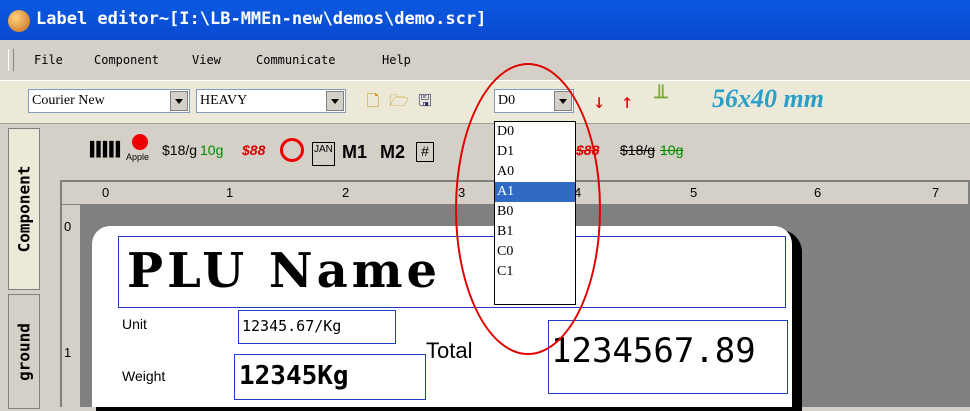 Image resolution: width=970 pixels, height=411 pixels. I want to click on vertical-ruler: 0 1, so click(71, 306).